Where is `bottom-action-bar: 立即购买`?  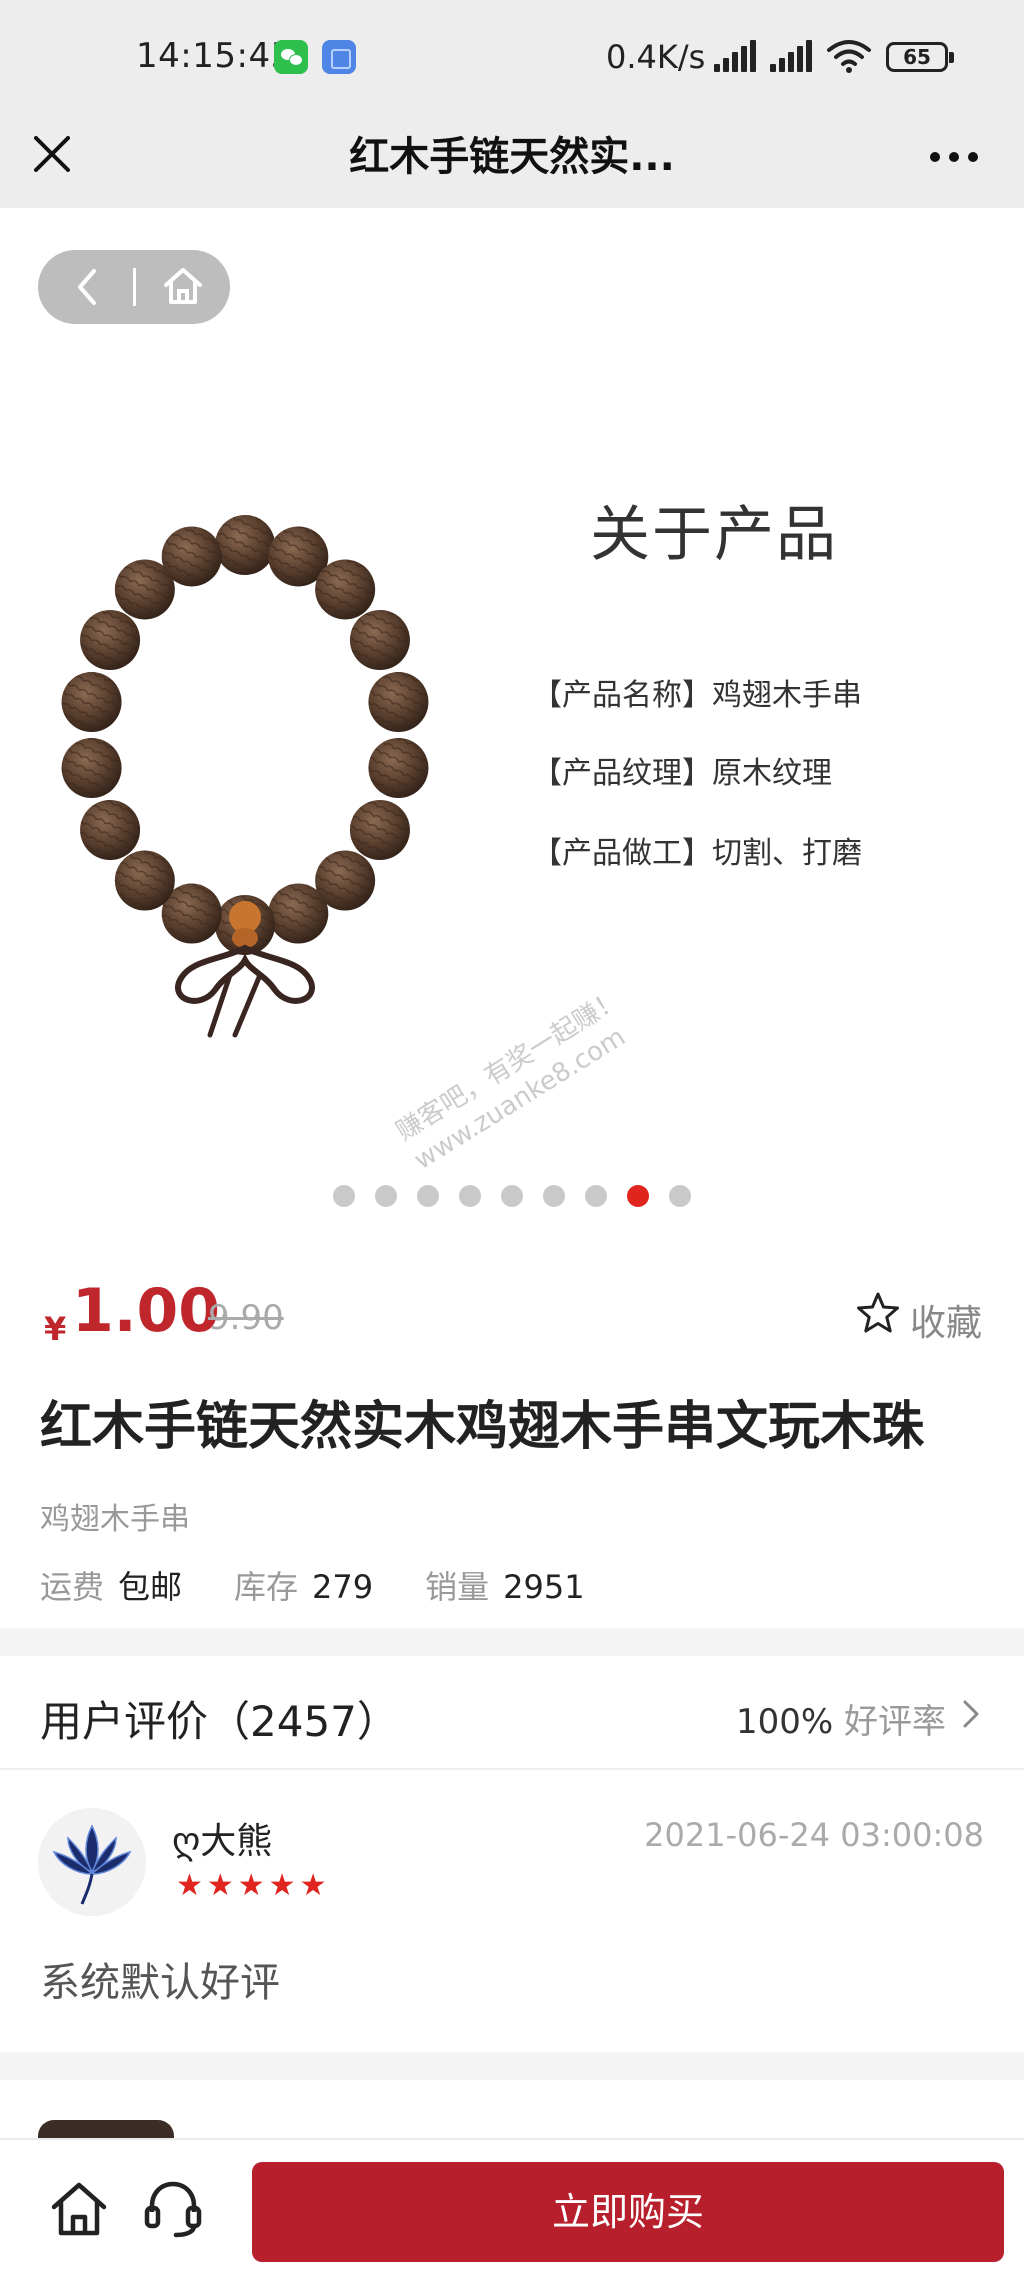
bottom-action-bar: 立即购买 is located at coordinates (512, 2207).